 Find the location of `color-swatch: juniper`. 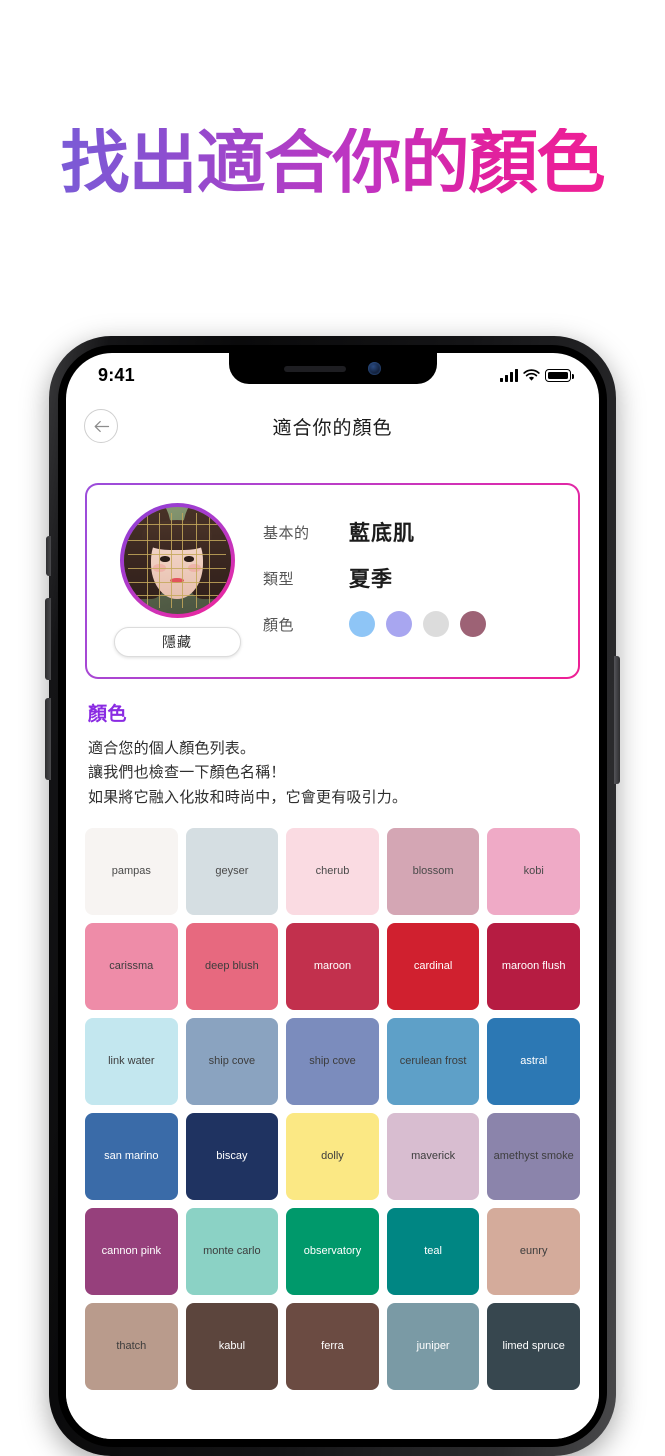

color-swatch: juniper is located at coordinates (433, 1347).